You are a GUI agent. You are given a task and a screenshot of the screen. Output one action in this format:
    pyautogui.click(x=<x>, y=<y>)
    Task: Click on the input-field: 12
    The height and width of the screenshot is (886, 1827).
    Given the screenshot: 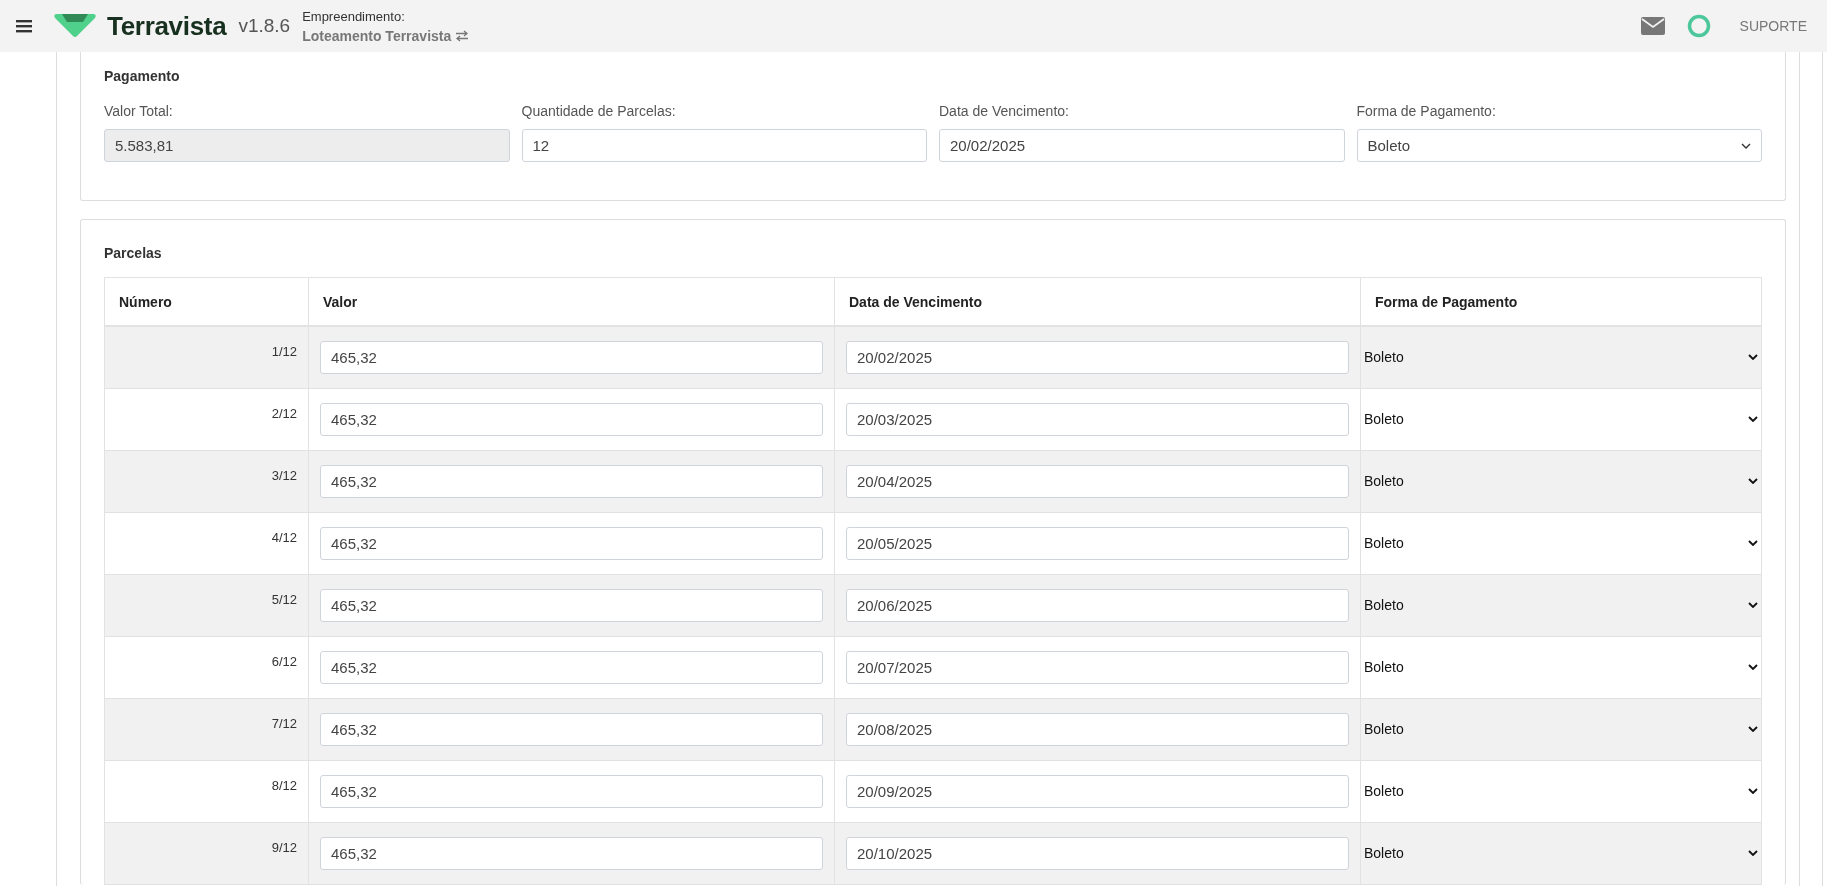 What is the action you would take?
    pyautogui.click(x=724, y=145)
    